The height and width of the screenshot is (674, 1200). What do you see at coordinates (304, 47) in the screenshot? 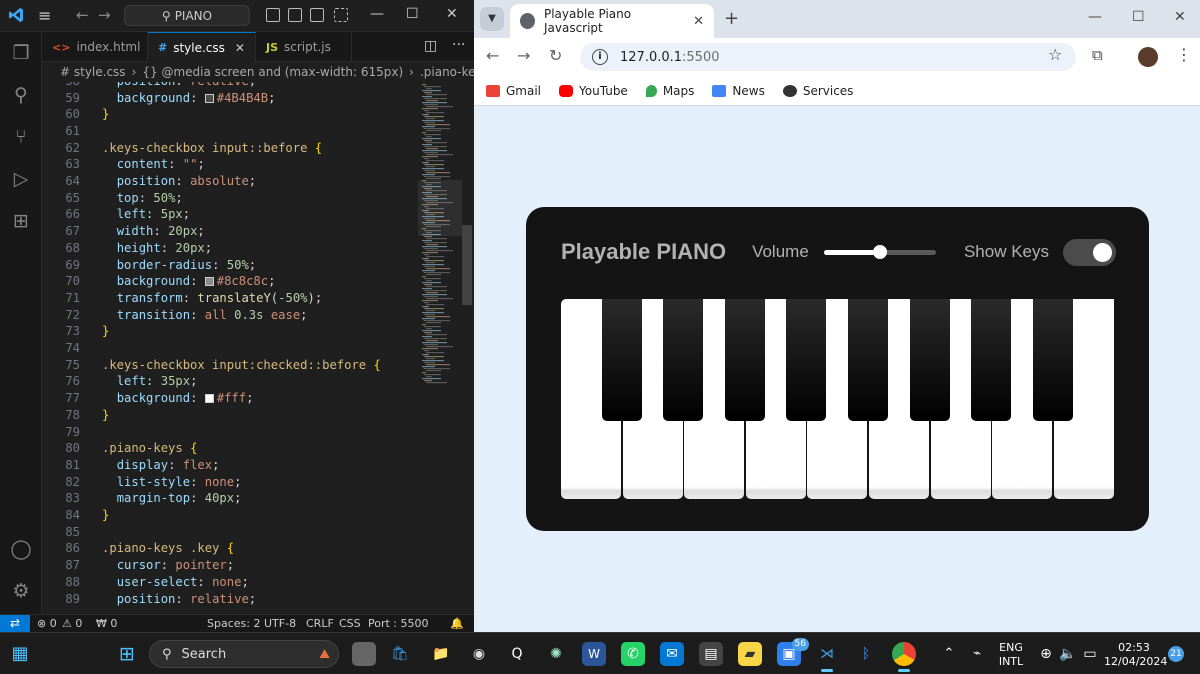
I see `tab-script-js: JS script.js` at bounding box center [304, 47].